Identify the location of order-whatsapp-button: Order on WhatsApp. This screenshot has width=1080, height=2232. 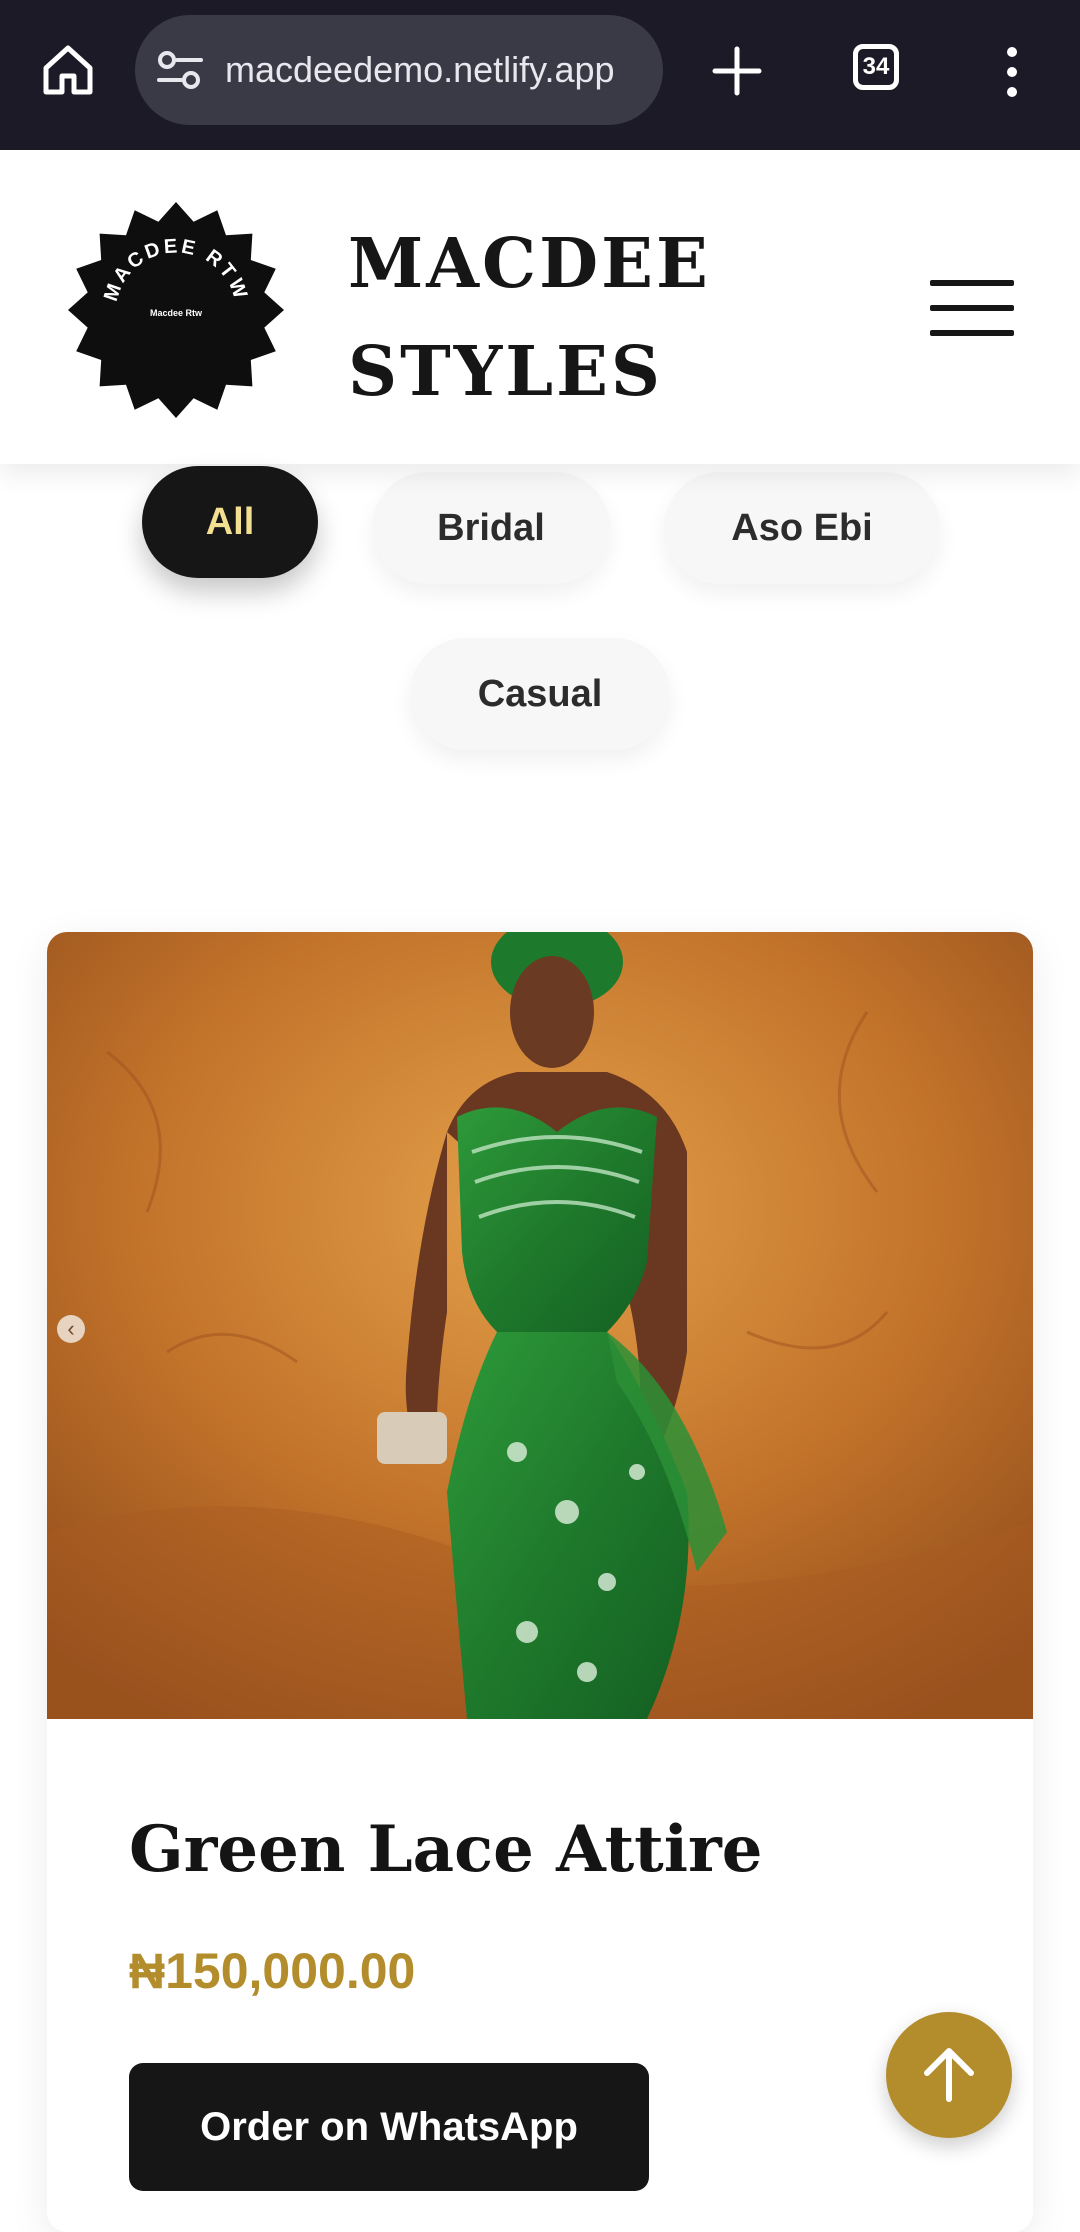
(389, 2127).